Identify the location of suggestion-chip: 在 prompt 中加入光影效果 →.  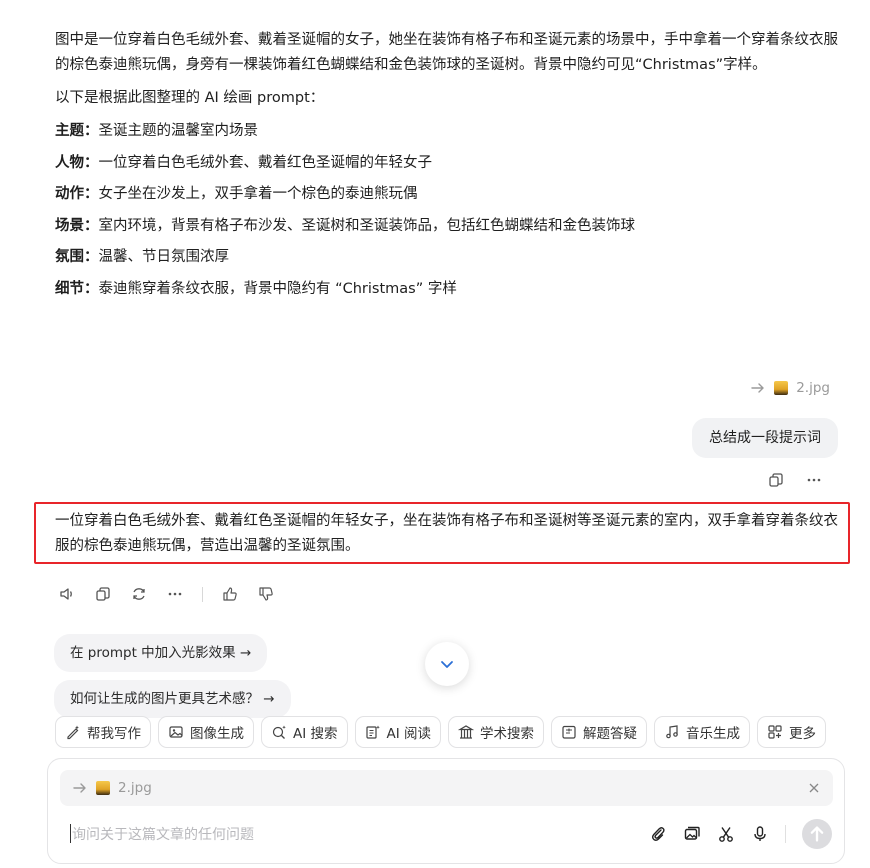
(161, 653).